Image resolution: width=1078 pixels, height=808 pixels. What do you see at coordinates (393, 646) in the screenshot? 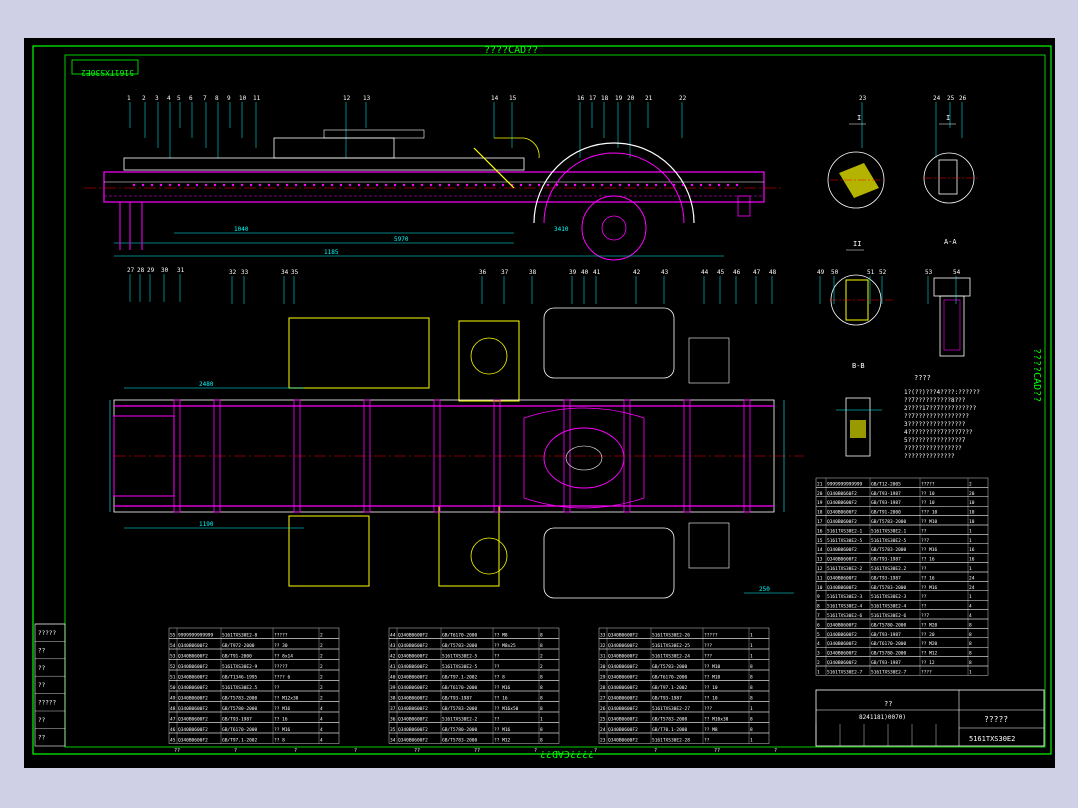
I see `bom-bm-cell: 43` at bounding box center [393, 646].